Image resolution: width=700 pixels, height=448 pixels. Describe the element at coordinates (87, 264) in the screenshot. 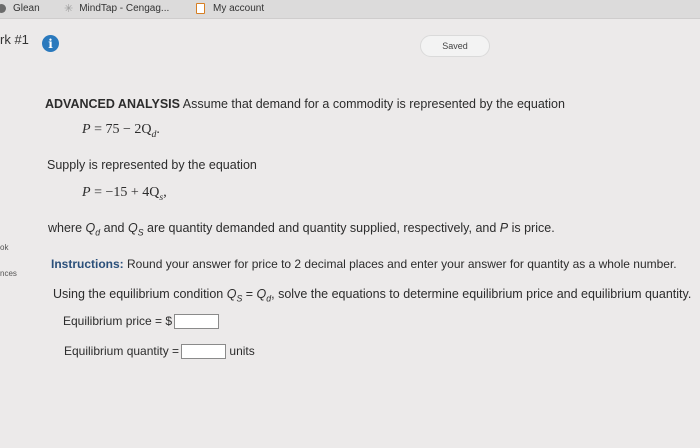

I see `instructions-label: Instructions:` at that location.